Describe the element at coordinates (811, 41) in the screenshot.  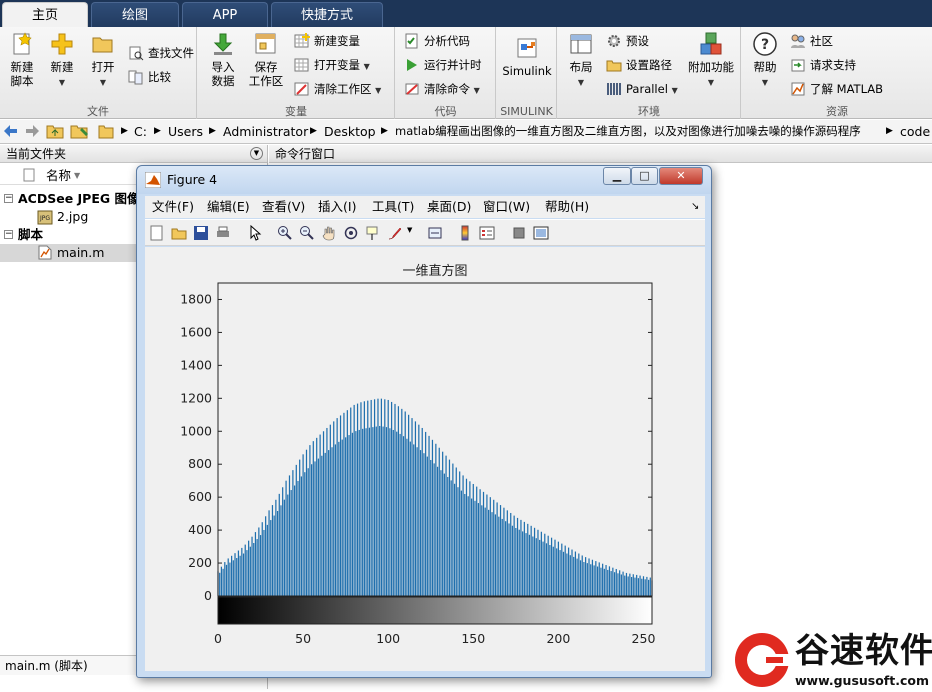
I see `community-button: 社区` at that location.